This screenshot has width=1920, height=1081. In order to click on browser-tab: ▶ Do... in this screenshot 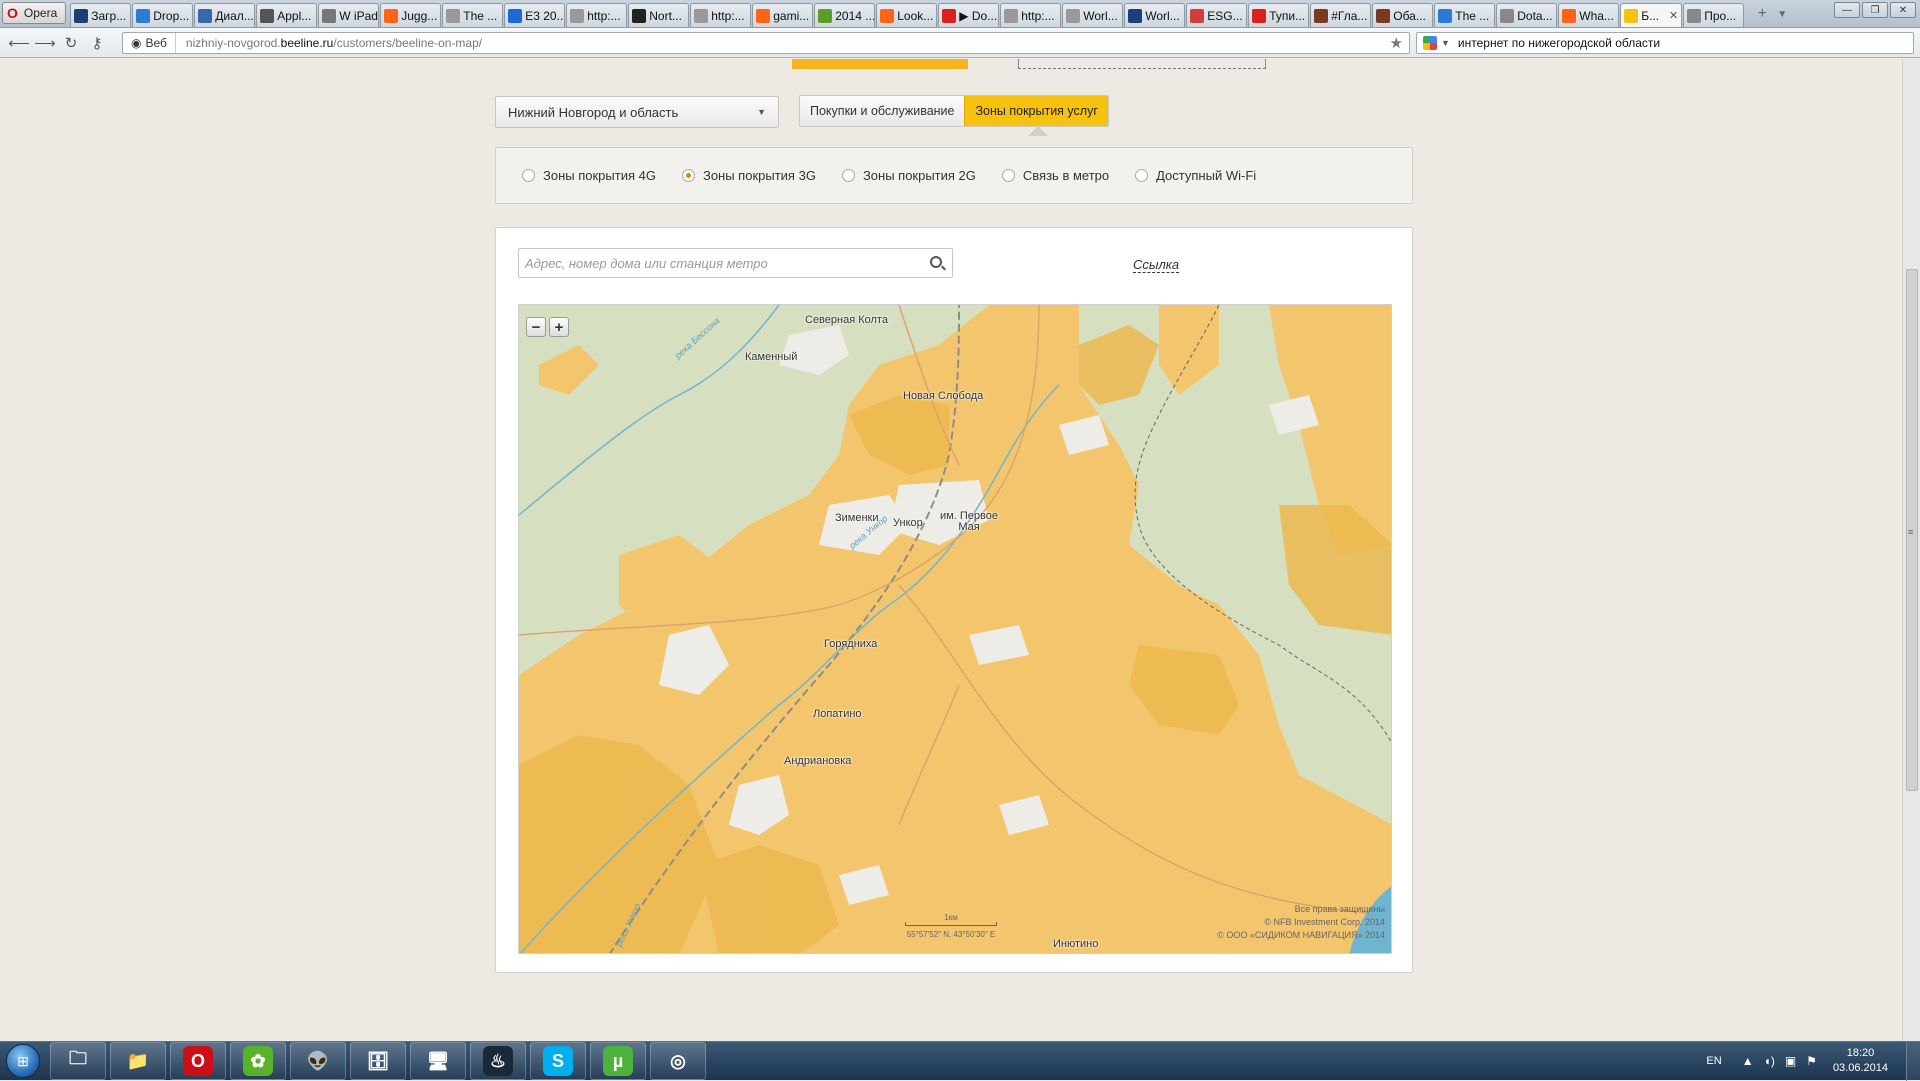, I will do `click(969, 15)`.